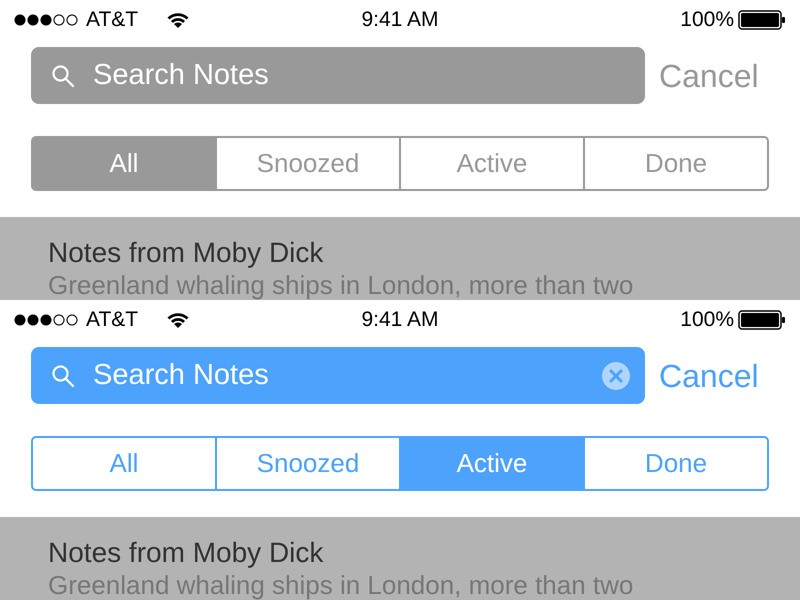 This screenshot has width=800, height=600. I want to click on clear-icon, so click(616, 375).